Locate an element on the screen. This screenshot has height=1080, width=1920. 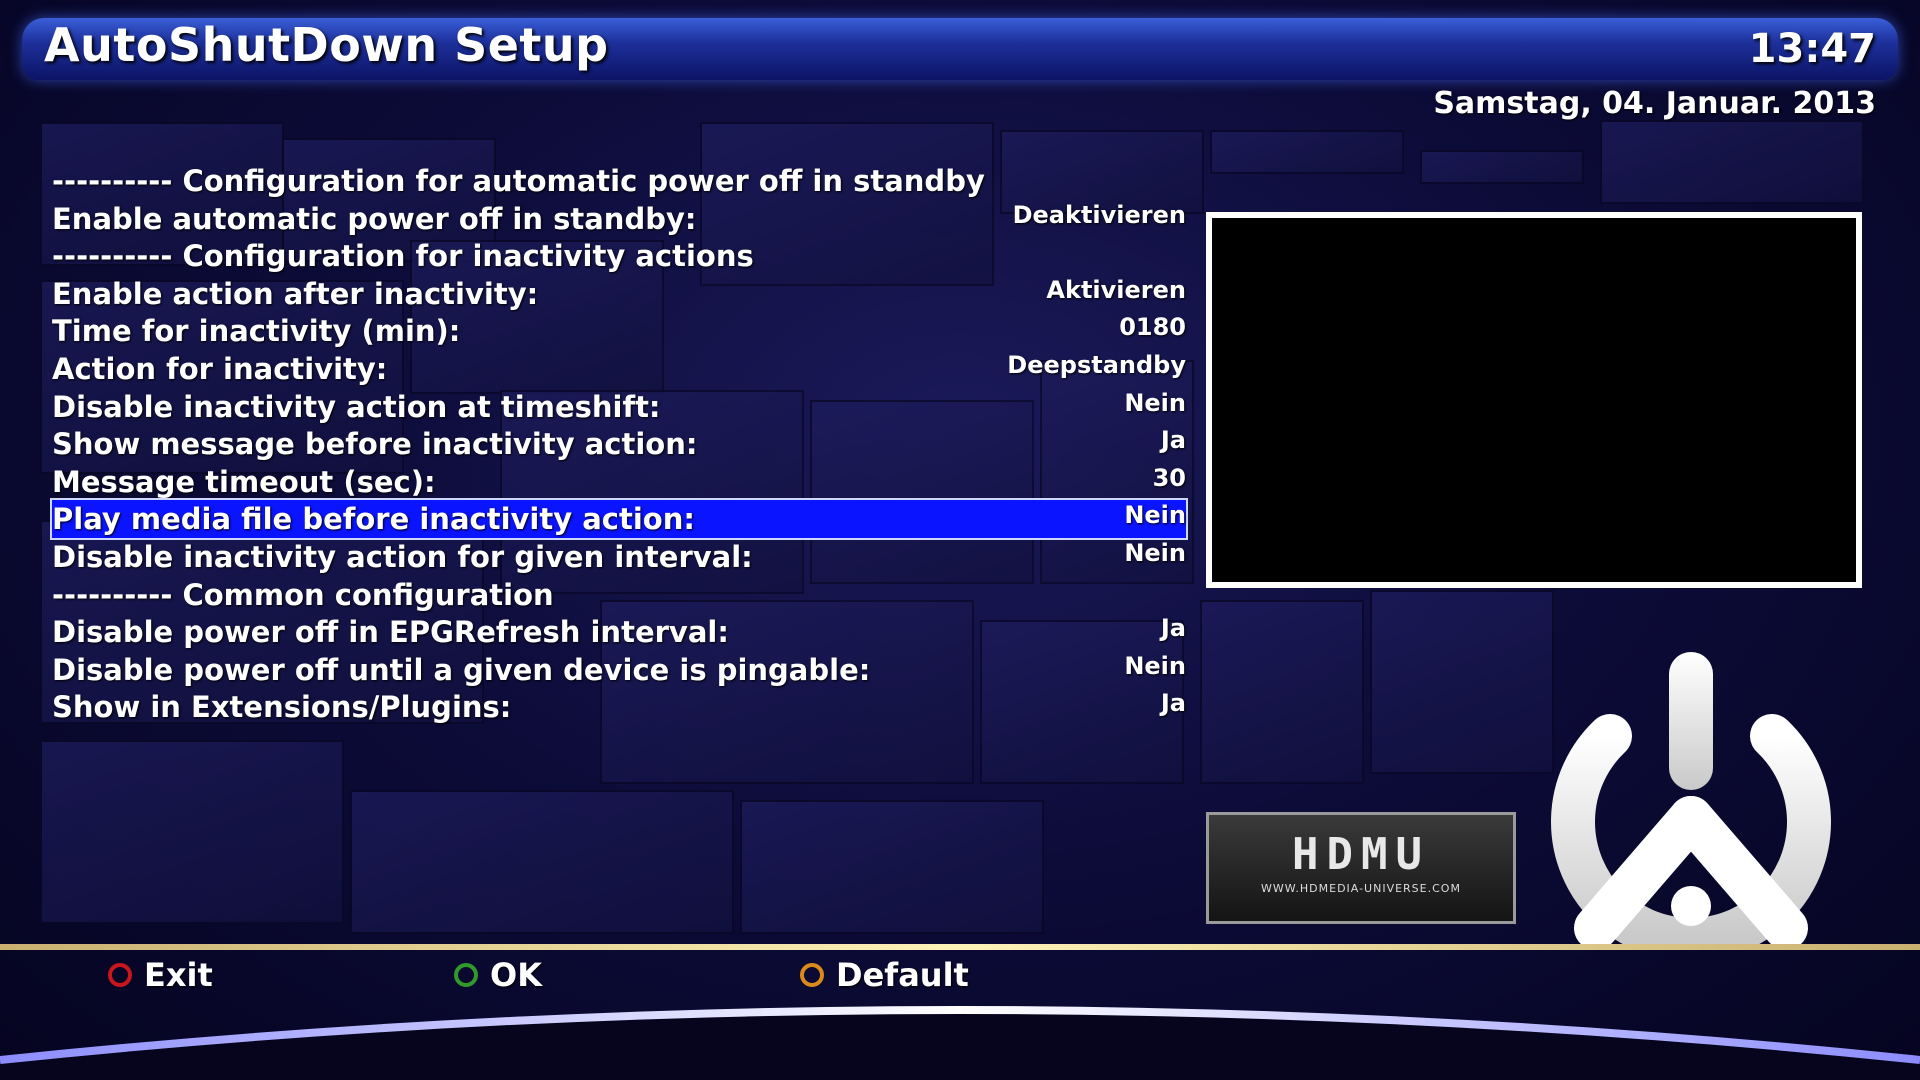
config-value: Deepstandby is located at coordinates (1096, 365).